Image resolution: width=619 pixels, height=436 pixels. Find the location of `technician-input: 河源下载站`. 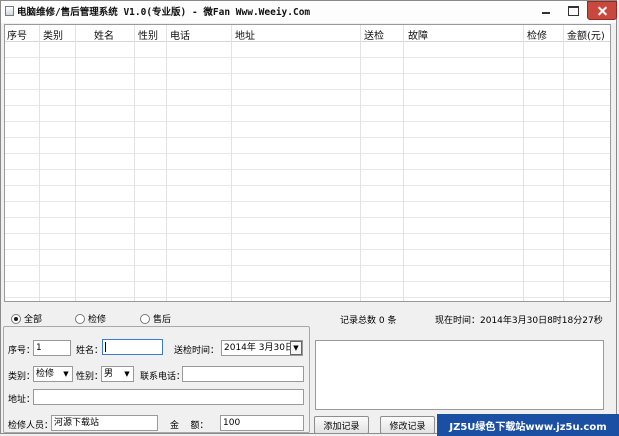

technician-input: 河源下载站 is located at coordinates (104, 423).